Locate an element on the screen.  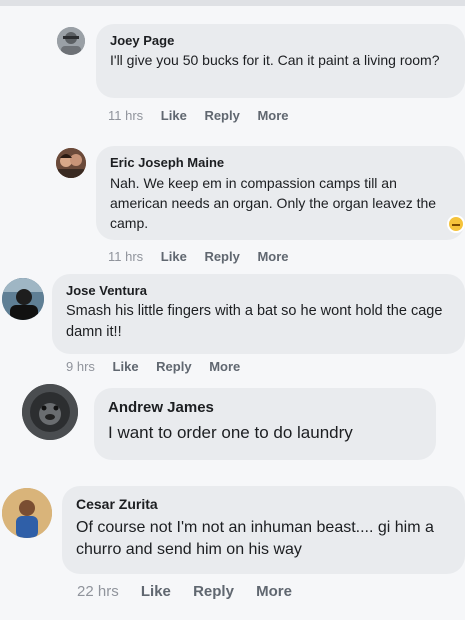
timestamp: 22 hrs is located at coordinates (98, 591).